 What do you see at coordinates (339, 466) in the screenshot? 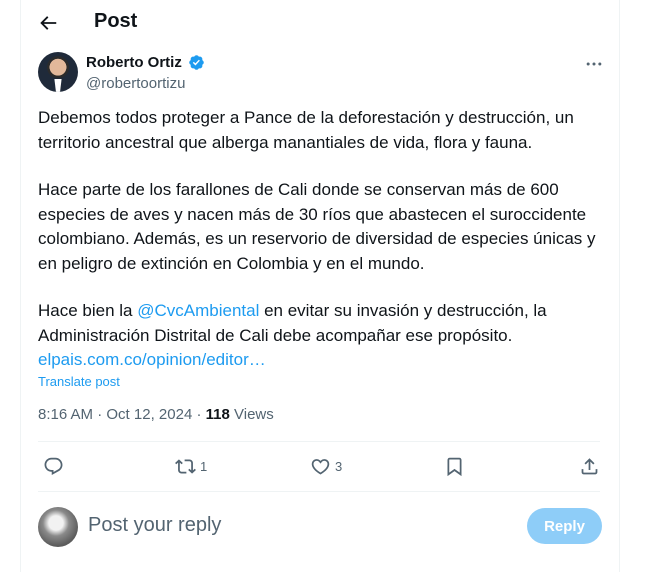
I see `like-count: 3` at bounding box center [339, 466].